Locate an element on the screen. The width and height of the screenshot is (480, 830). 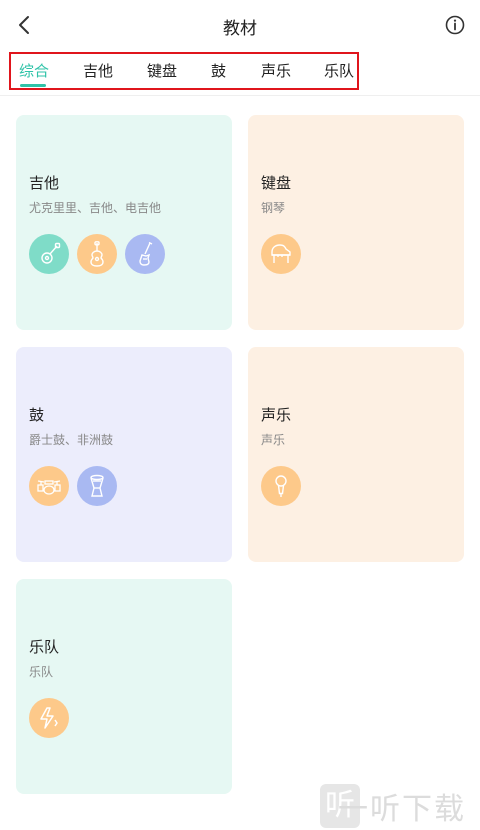
microphone-icon is located at coordinates (281, 486).